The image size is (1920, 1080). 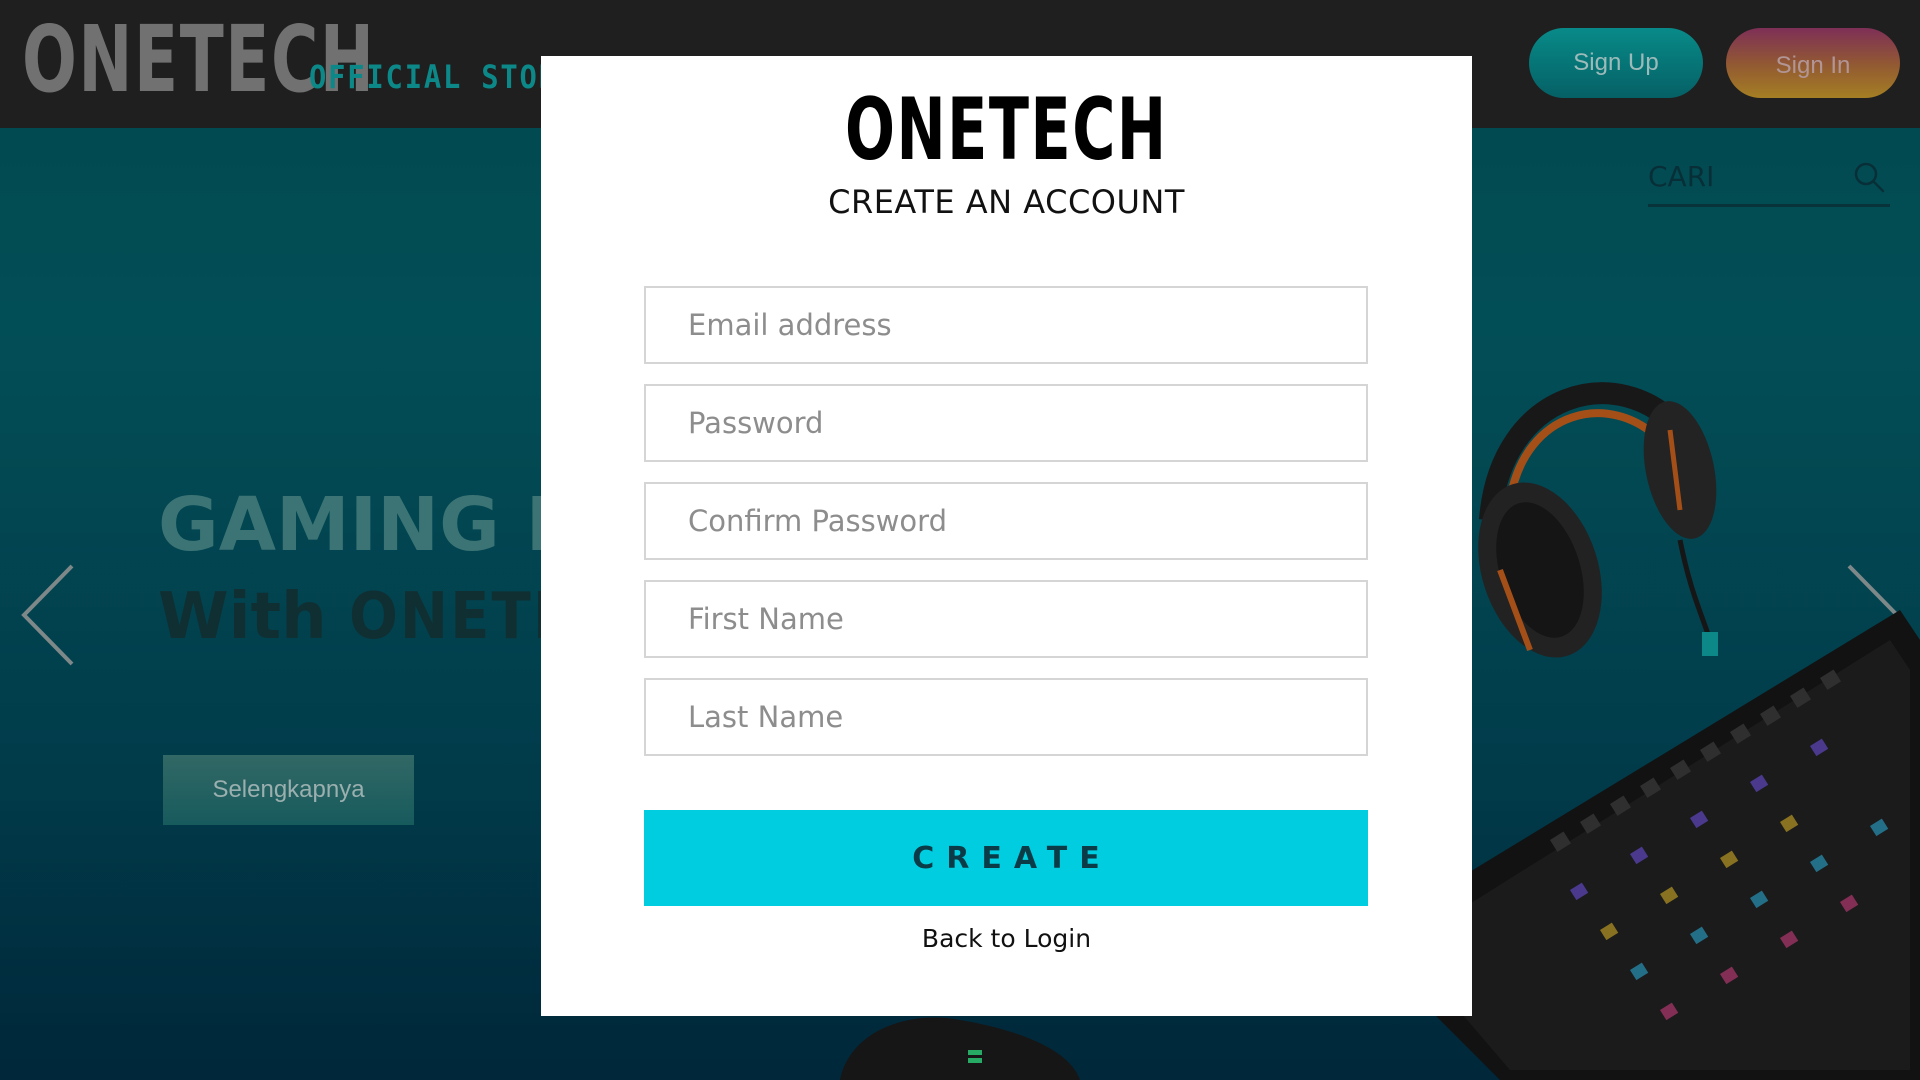 I want to click on first-name-field, so click(x=1006, y=619).